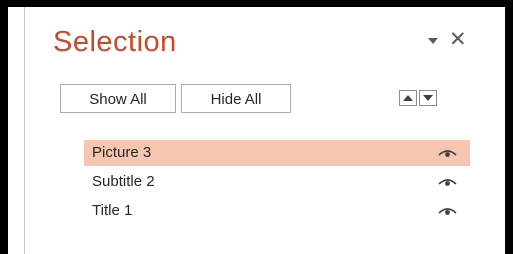 The width and height of the screenshot is (513, 254). I want to click on close-icon: ✕, so click(458, 39).